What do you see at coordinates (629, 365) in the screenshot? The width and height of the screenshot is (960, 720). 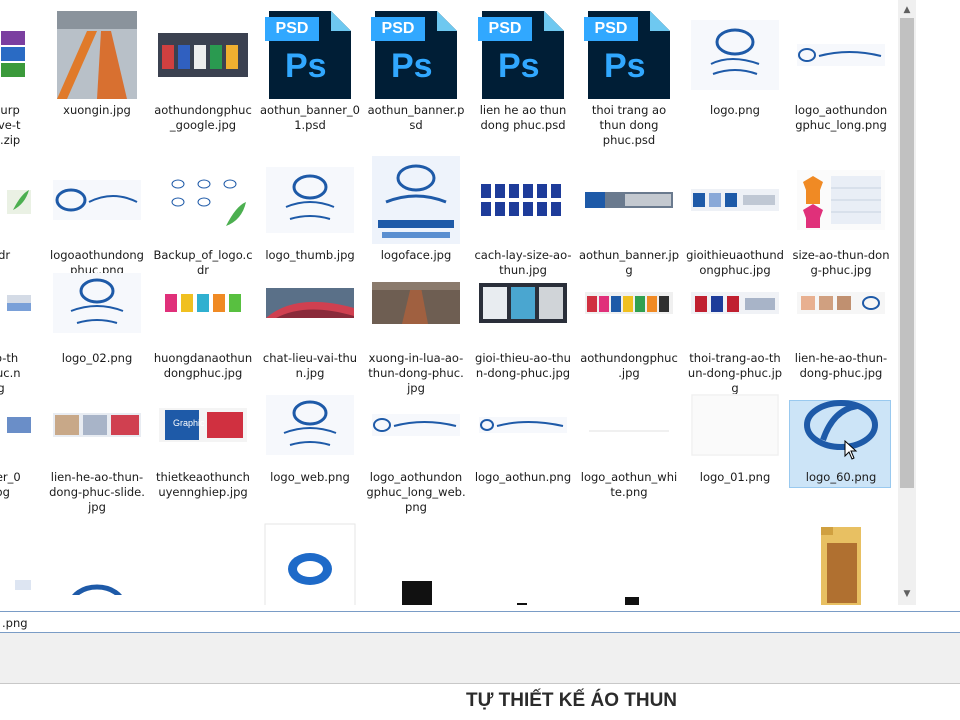 I see `file-name: aothundongphuc .jpg` at bounding box center [629, 365].